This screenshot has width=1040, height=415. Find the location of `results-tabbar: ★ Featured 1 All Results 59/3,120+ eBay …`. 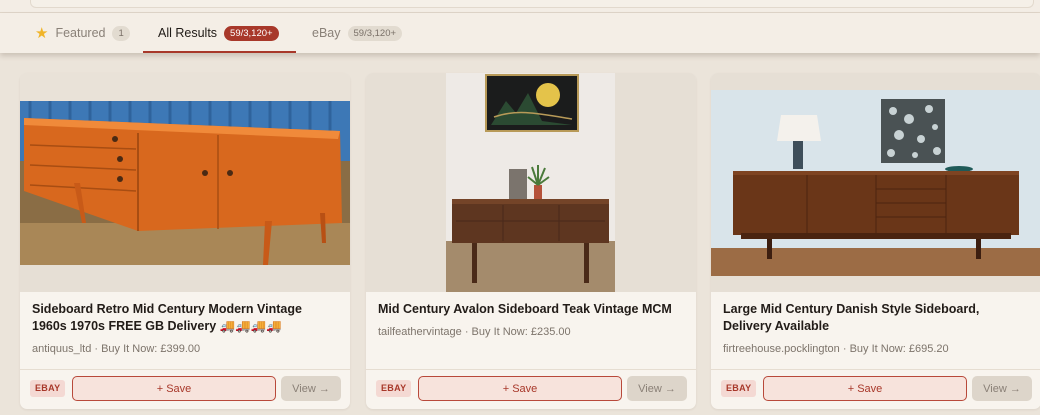

results-tabbar: ★ Featured 1 All Results 59/3,120+ eBay … is located at coordinates (520, 33).